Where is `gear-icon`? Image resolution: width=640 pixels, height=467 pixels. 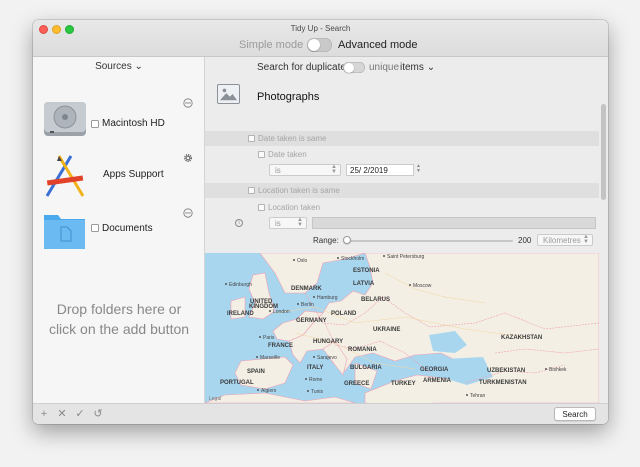 gear-icon is located at coordinates (188, 158).